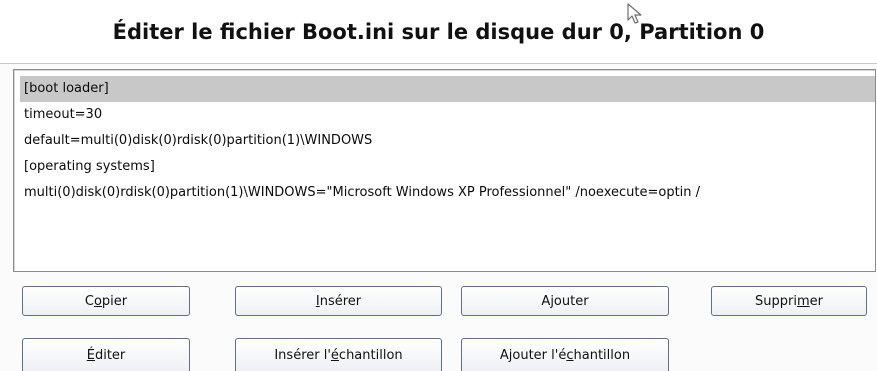 This screenshot has height=371, width=877. What do you see at coordinates (776, 301) in the screenshot?
I see `delete-button-label-pre: Suppri` at bounding box center [776, 301].